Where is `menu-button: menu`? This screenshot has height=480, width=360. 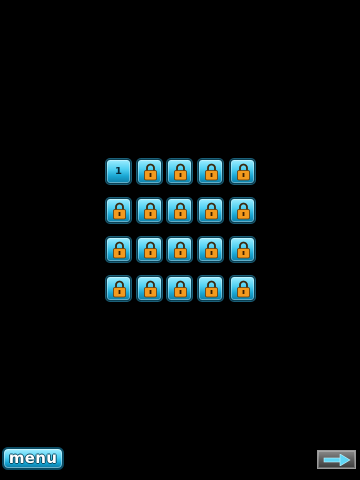
menu-button: menu is located at coordinates (33, 458).